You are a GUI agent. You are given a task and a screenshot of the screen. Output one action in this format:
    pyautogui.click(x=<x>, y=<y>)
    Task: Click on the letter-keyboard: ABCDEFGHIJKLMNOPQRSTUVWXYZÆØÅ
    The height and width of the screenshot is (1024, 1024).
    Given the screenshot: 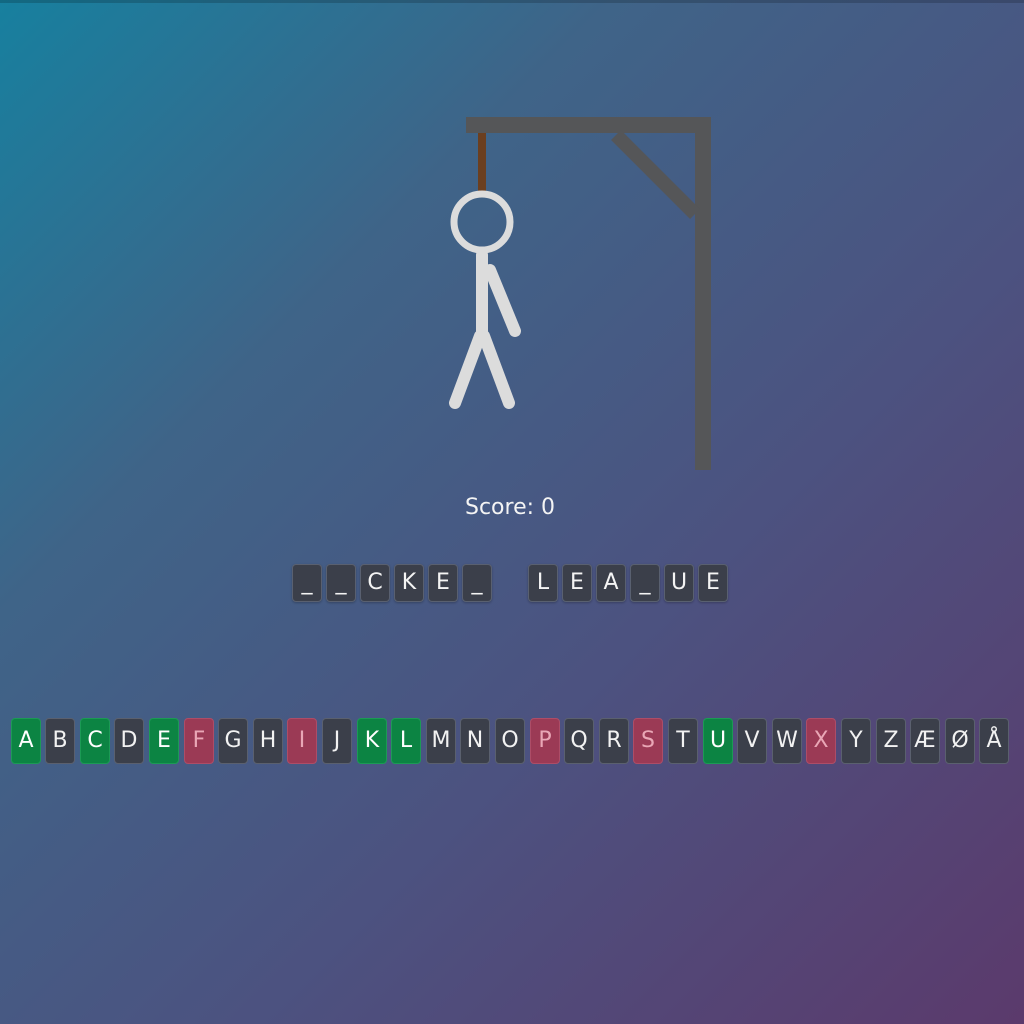 What is the action you would take?
    pyautogui.click(x=512, y=741)
    